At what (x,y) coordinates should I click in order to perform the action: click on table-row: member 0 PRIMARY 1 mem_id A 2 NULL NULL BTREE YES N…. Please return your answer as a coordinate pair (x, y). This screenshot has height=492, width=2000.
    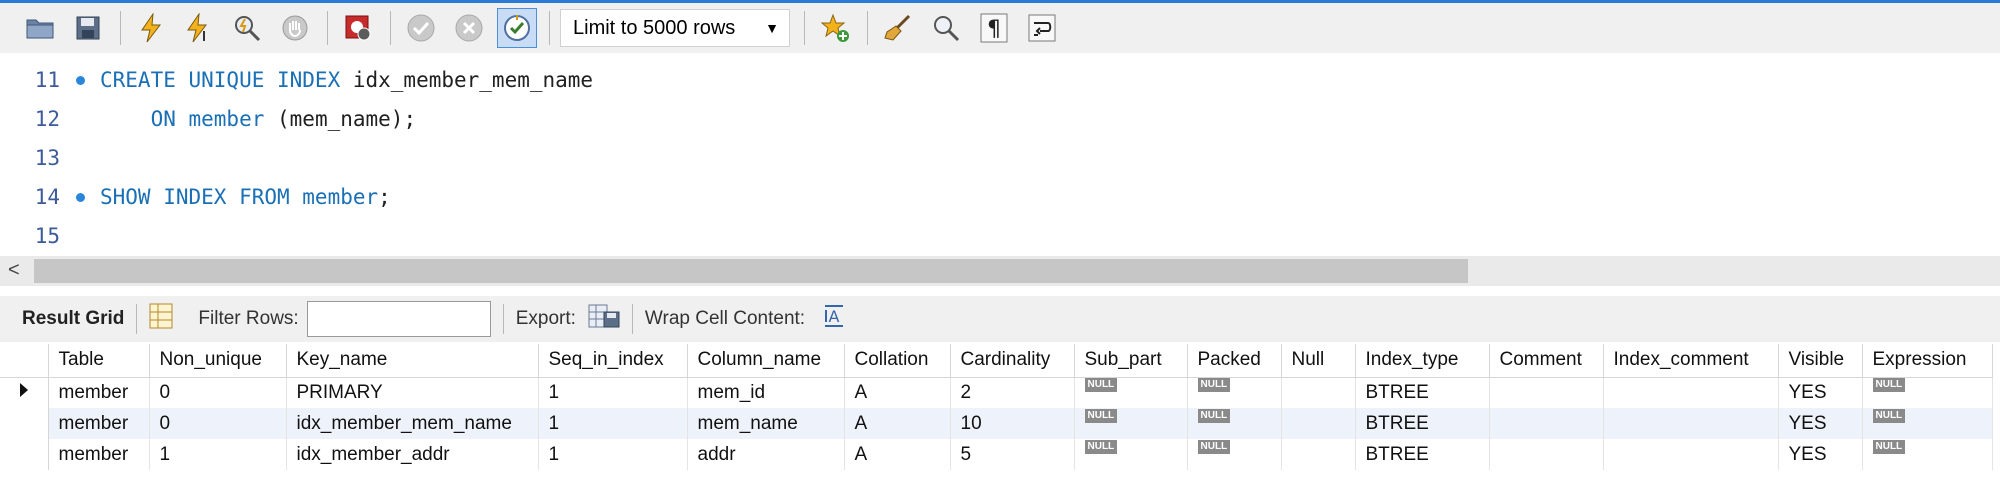
    Looking at the image, I should click on (996, 392).